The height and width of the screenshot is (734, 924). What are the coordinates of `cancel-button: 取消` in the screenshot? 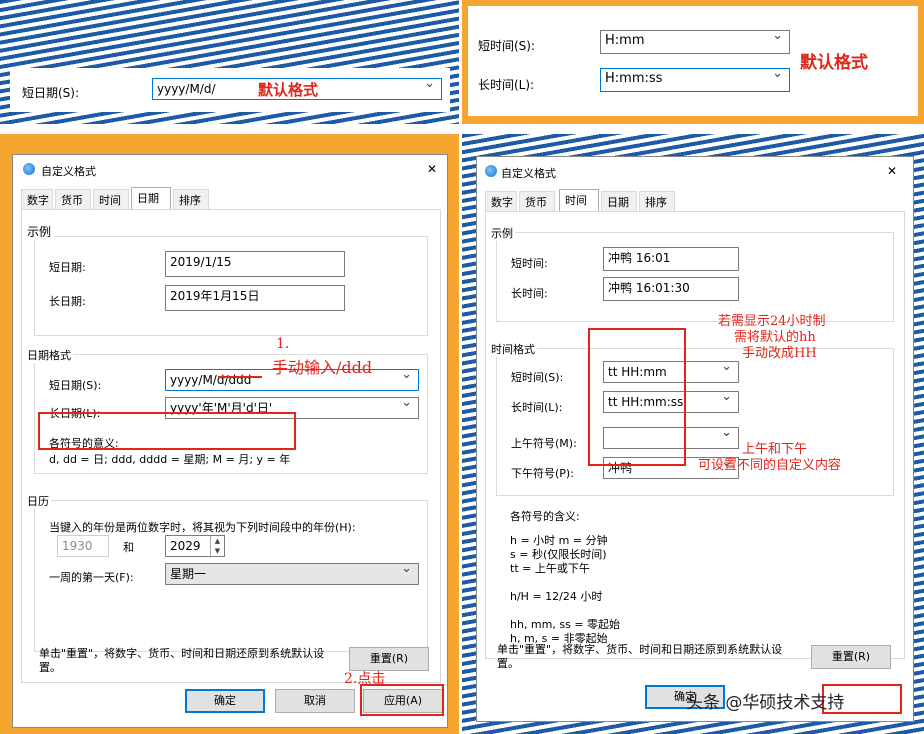 It's located at (315, 701).